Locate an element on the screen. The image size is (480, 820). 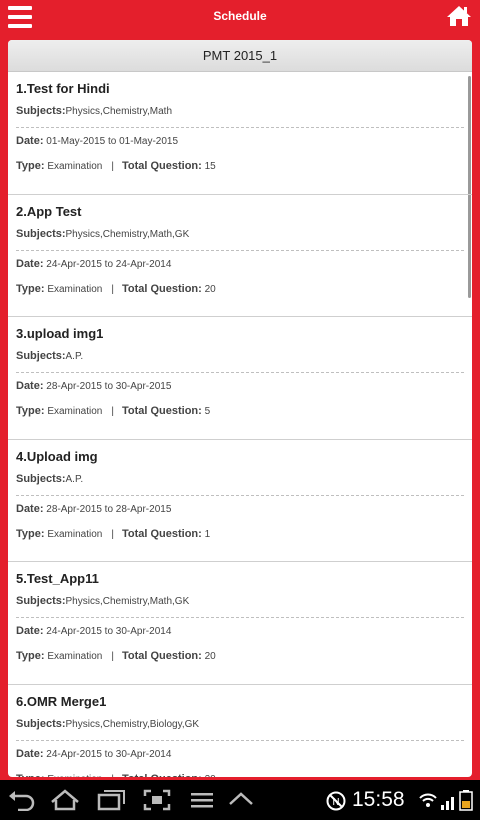
no-sim-icon: N is located at coordinates (336, 801).